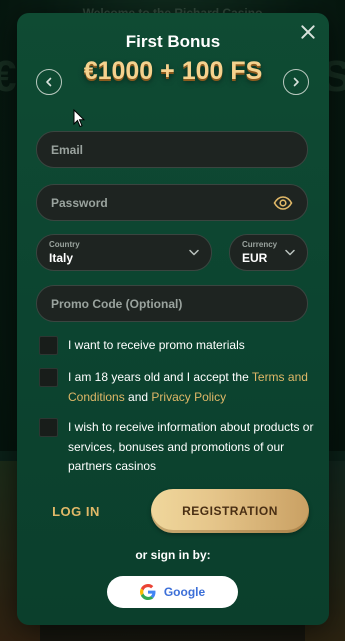 Image resolution: width=345 pixels, height=641 pixels. What do you see at coordinates (76, 511) in the screenshot?
I see `login-button: LOG IN` at bounding box center [76, 511].